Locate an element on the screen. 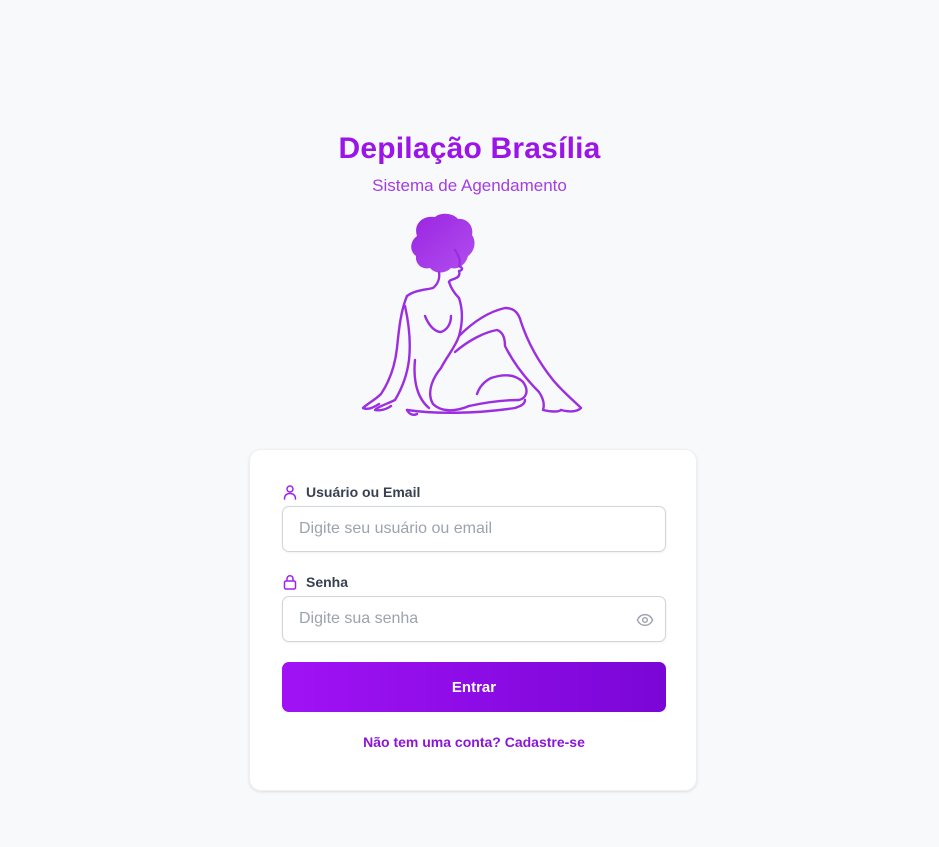 This screenshot has width=939, height=847. eye-icon is located at coordinates (645, 620).